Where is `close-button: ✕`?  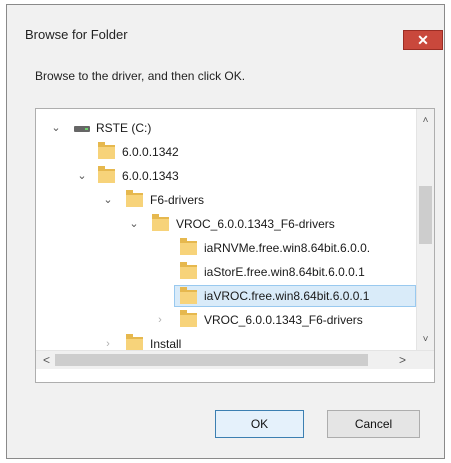 close-button: ✕ is located at coordinates (423, 40).